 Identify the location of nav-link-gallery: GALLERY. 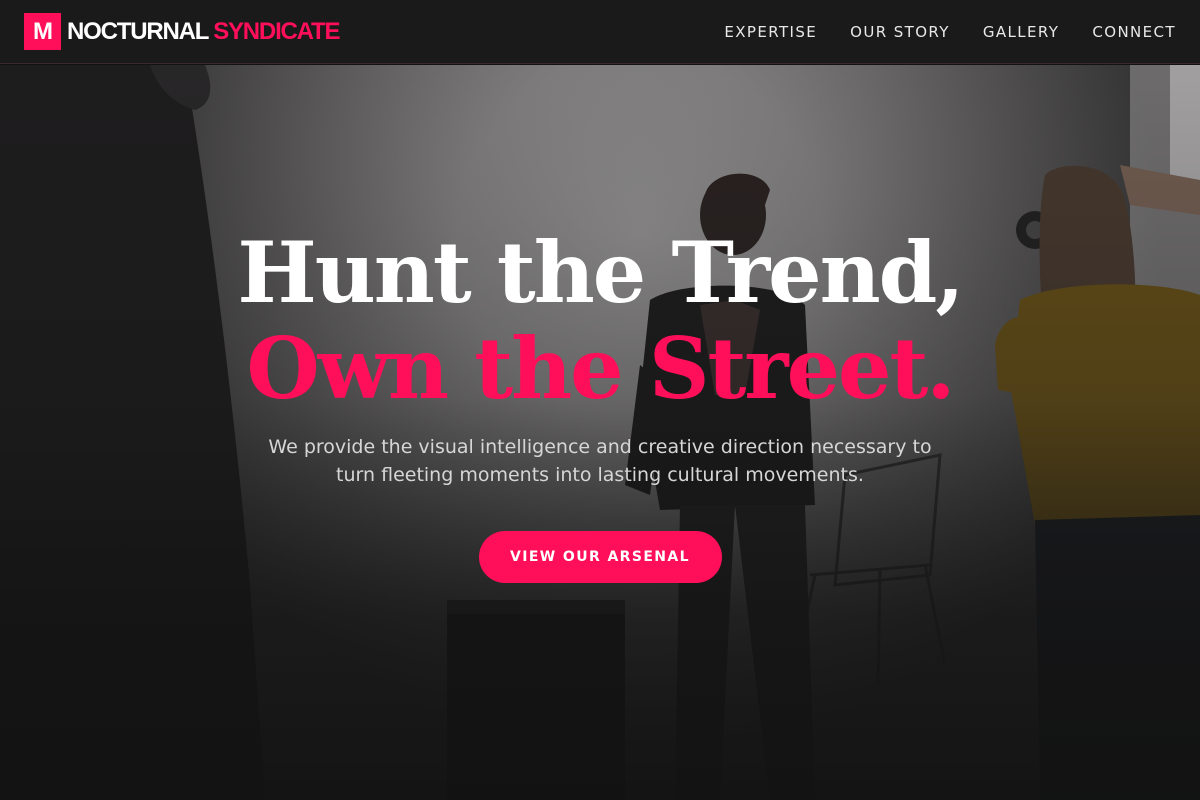
(1021, 32).